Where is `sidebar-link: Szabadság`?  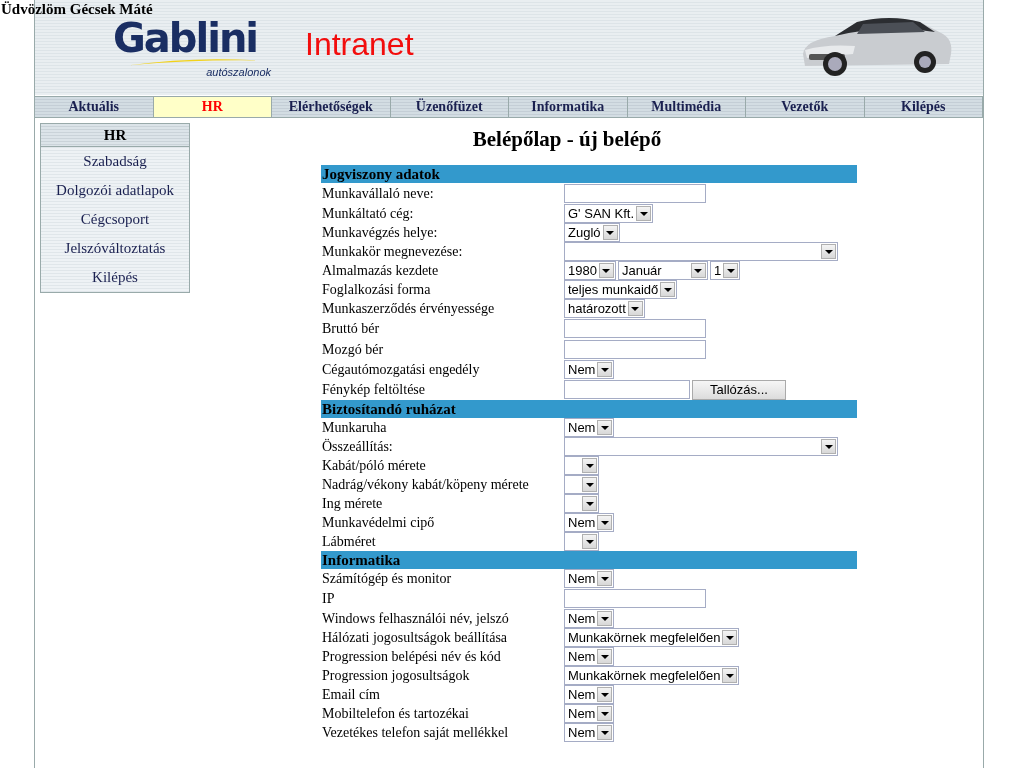 sidebar-link: Szabadság is located at coordinates (115, 161).